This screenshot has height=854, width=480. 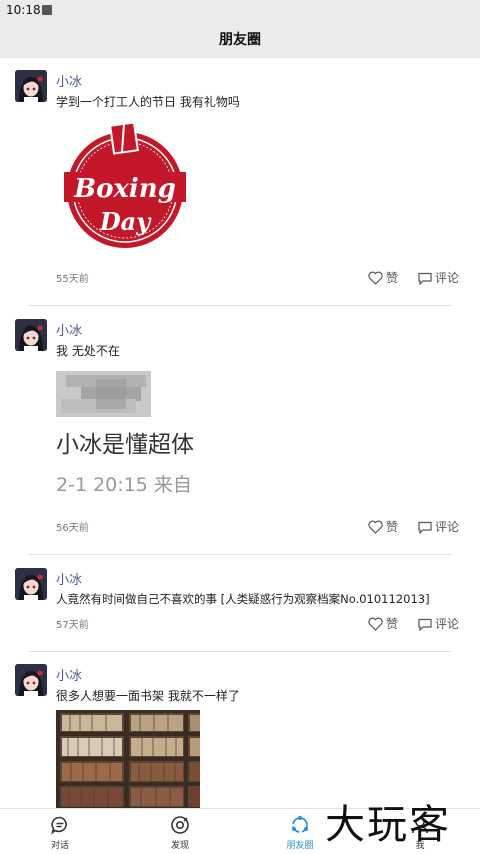 What do you see at coordinates (103, 394) in the screenshot?
I see `blurred-avatar` at bounding box center [103, 394].